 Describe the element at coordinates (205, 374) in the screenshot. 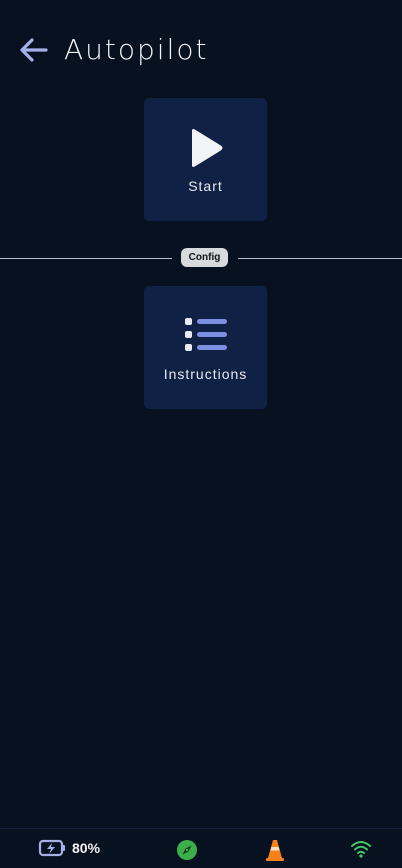

I see `instructions-label: Instructions` at that location.